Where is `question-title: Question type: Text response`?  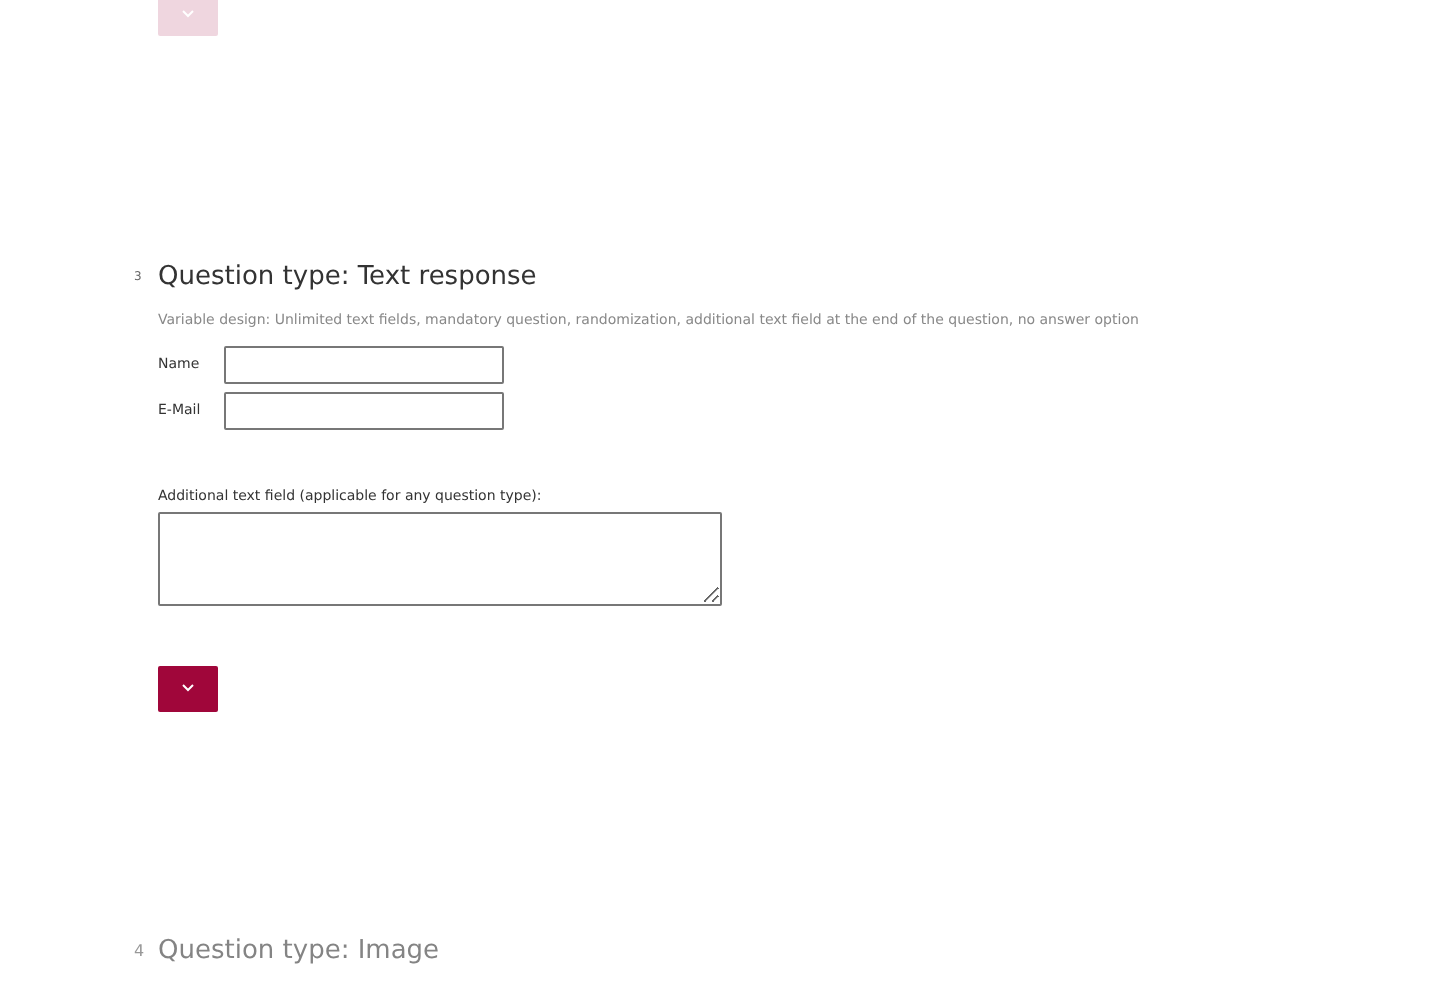
question-title: Question type: Text response is located at coordinates (347, 278).